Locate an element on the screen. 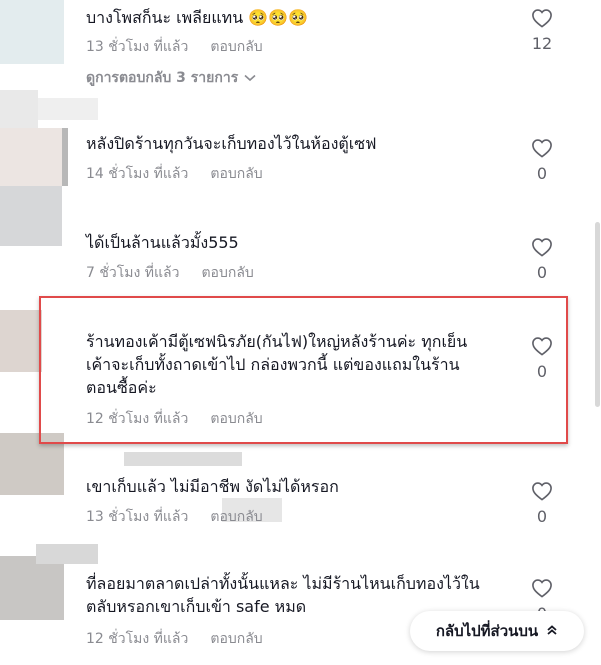 Image resolution: width=601 pixels, height=665 pixels. scrollbar-thumb is located at coordinates (597, 314).